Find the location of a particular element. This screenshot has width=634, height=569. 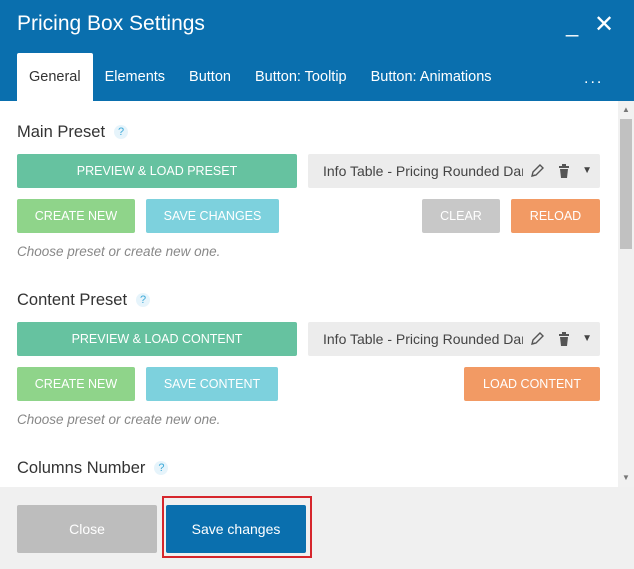

tab-button: Button is located at coordinates (210, 77).